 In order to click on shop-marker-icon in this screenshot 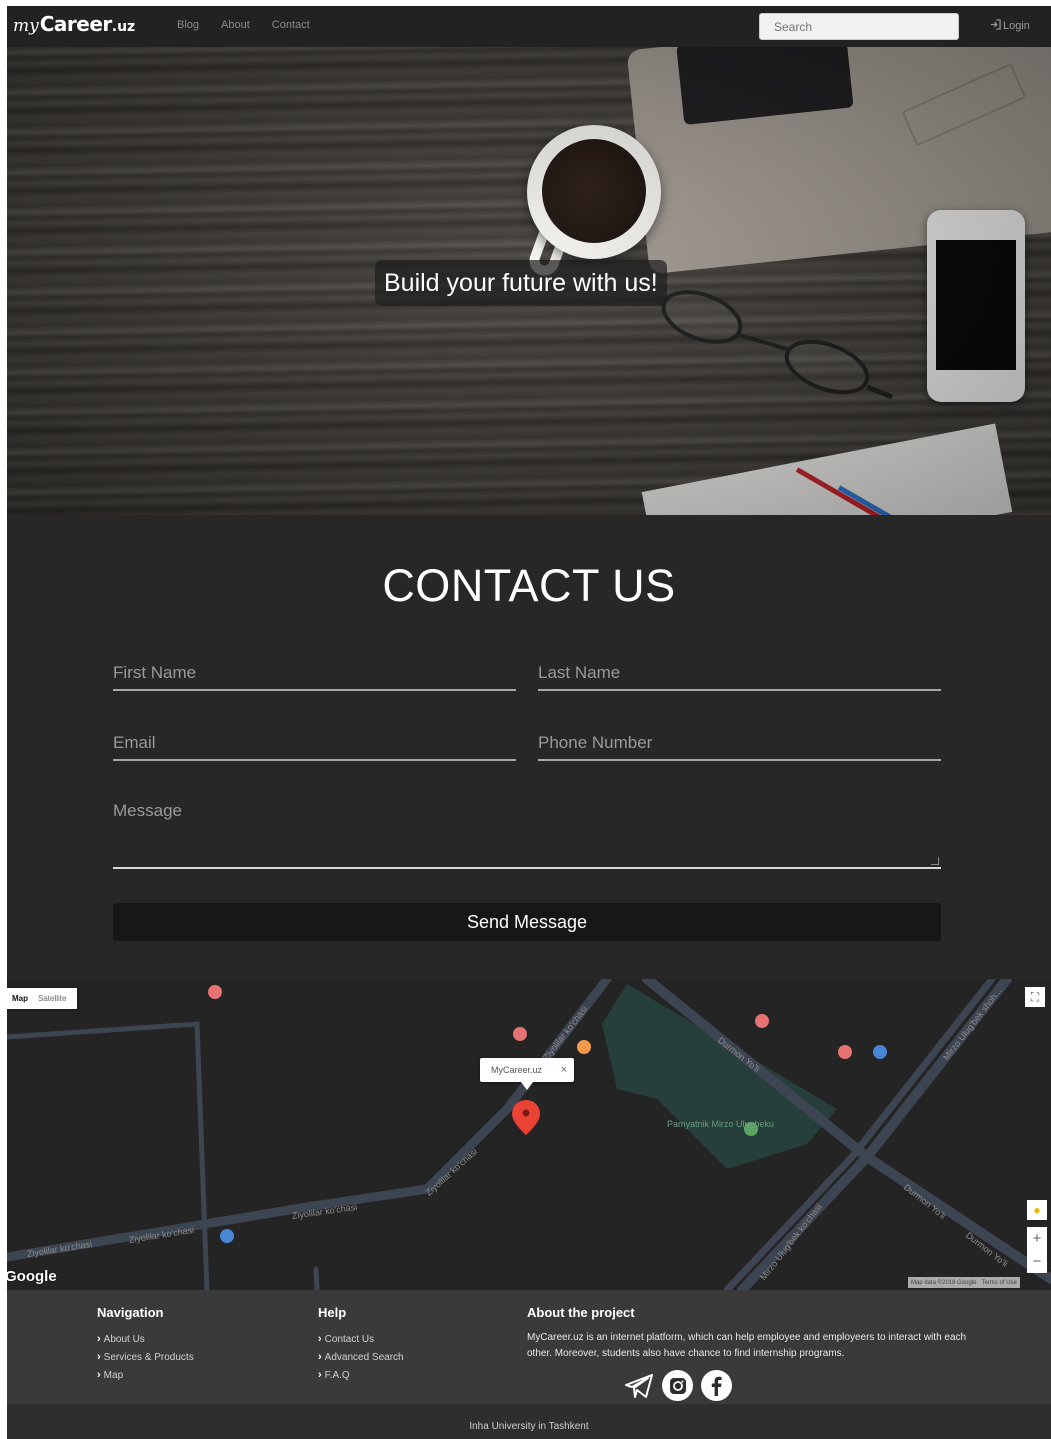, I will do `click(880, 1052)`.